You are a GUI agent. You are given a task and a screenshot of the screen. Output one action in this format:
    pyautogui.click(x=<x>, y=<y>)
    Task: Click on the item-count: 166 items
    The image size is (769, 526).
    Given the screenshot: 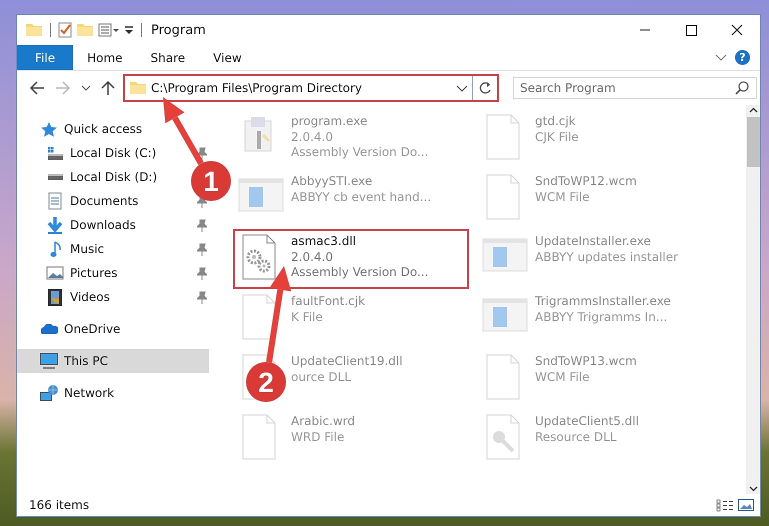 What is the action you would take?
    pyautogui.click(x=59, y=505)
    